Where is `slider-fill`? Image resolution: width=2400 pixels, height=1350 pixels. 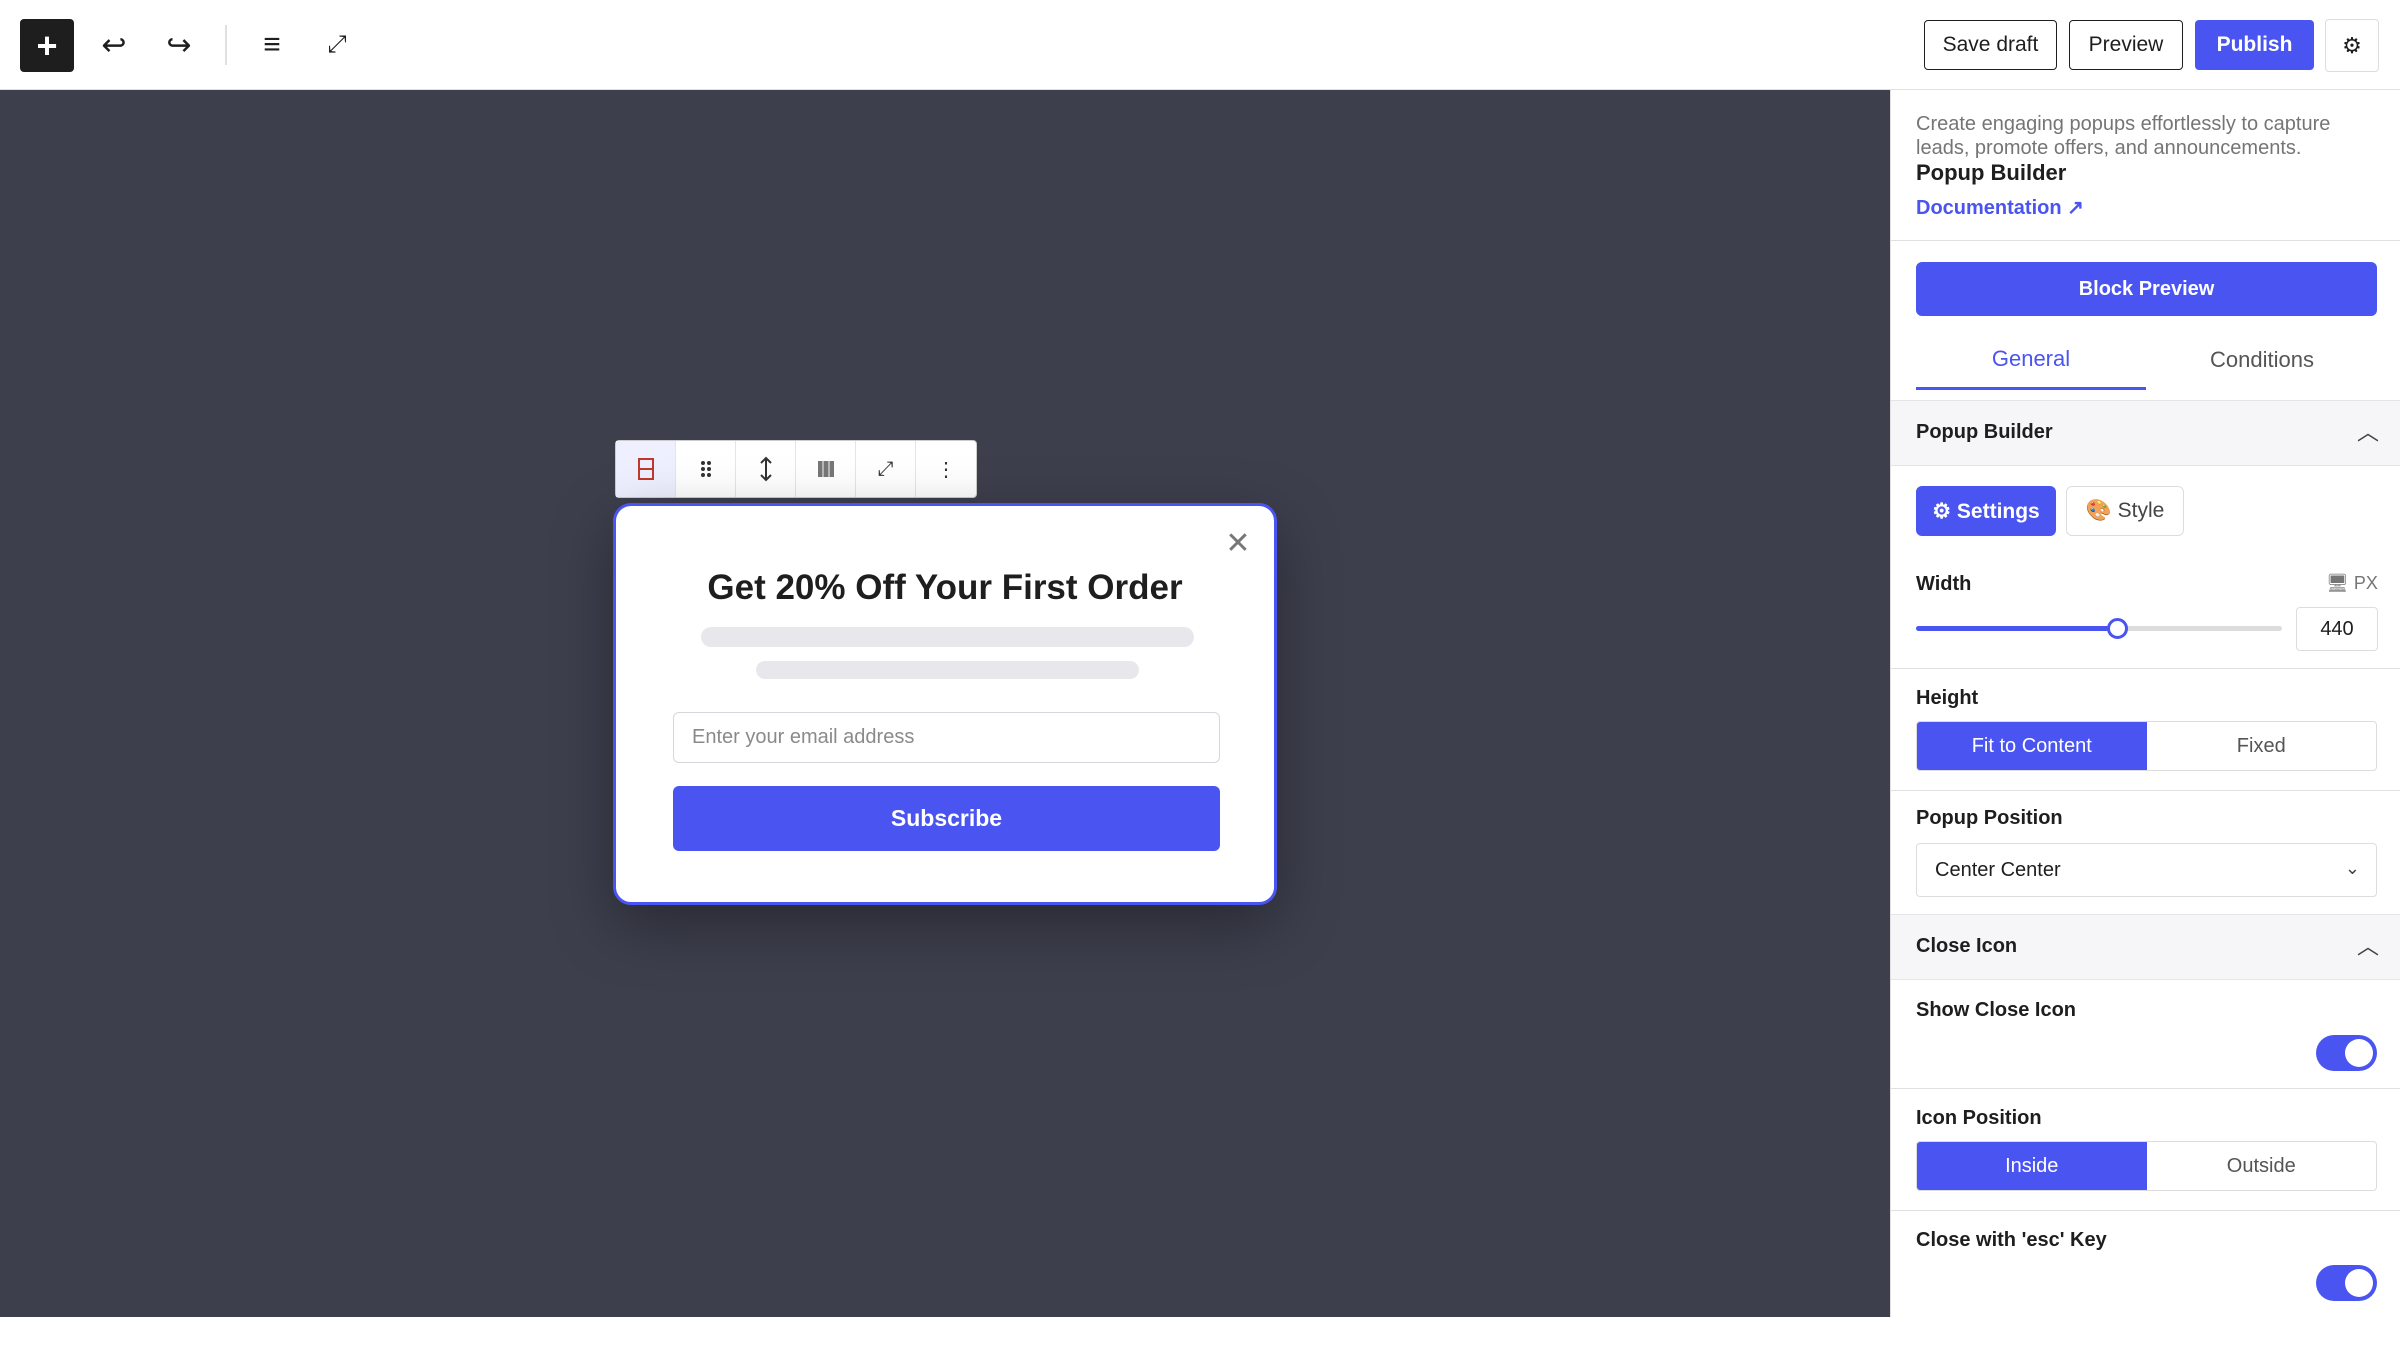
slider-fill is located at coordinates (2016, 628).